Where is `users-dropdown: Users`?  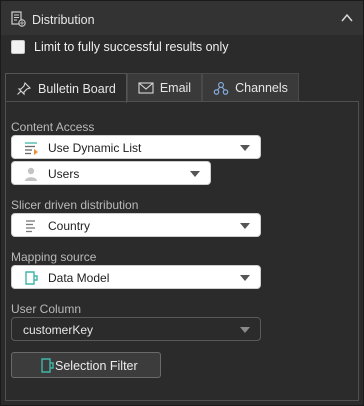 users-dropdown: Users is located at coordinates (111, 173).